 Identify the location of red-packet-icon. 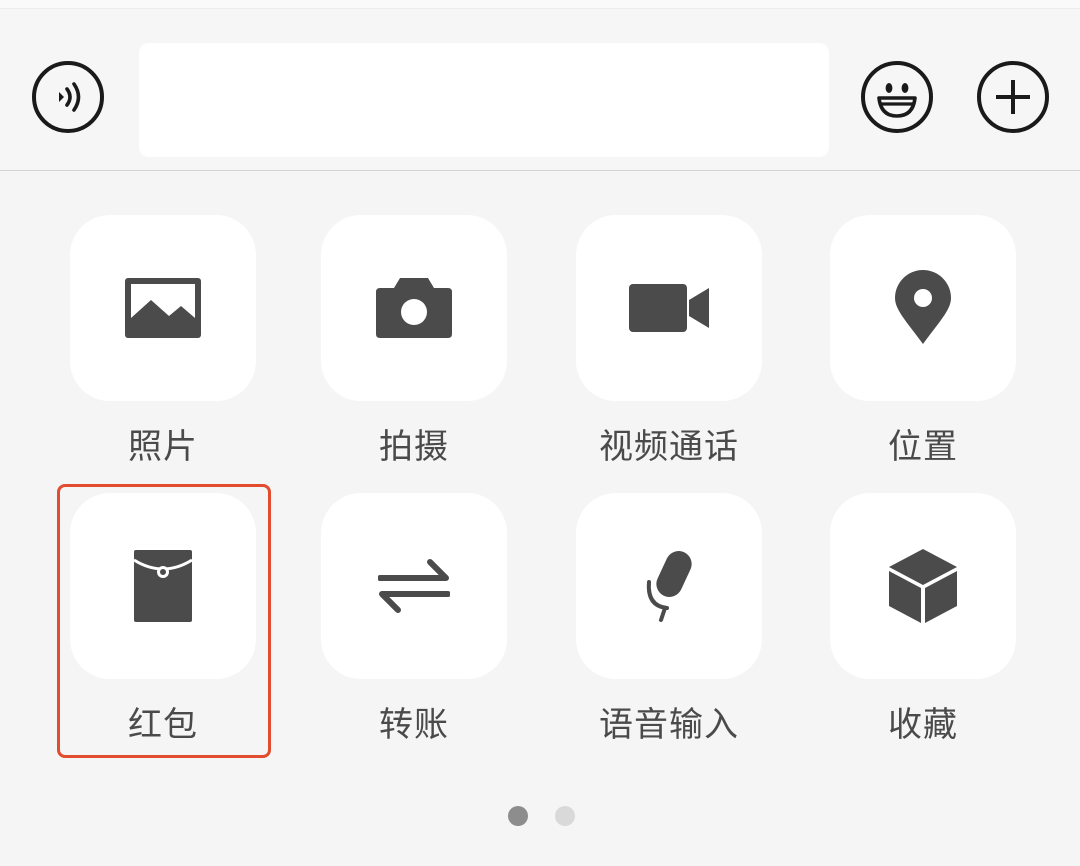
(163, 586).